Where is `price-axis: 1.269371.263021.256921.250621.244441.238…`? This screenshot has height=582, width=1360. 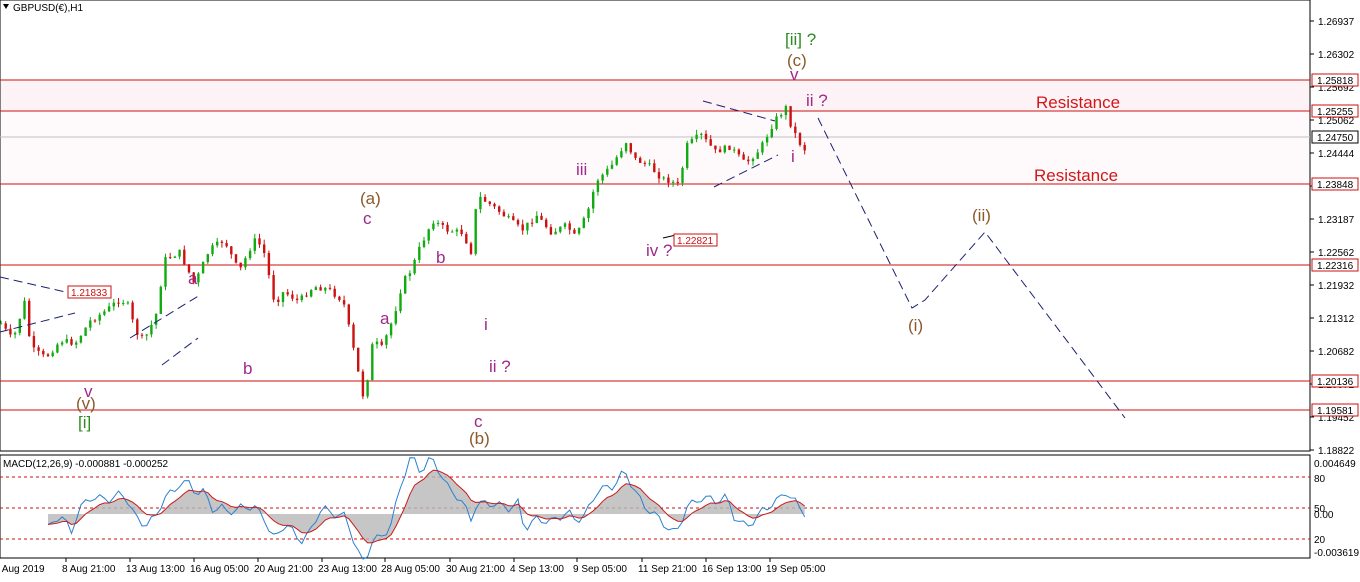
price-axis: 1.269371.263021.256921.250621.244441.238… is located at coordinates (1334, 237).